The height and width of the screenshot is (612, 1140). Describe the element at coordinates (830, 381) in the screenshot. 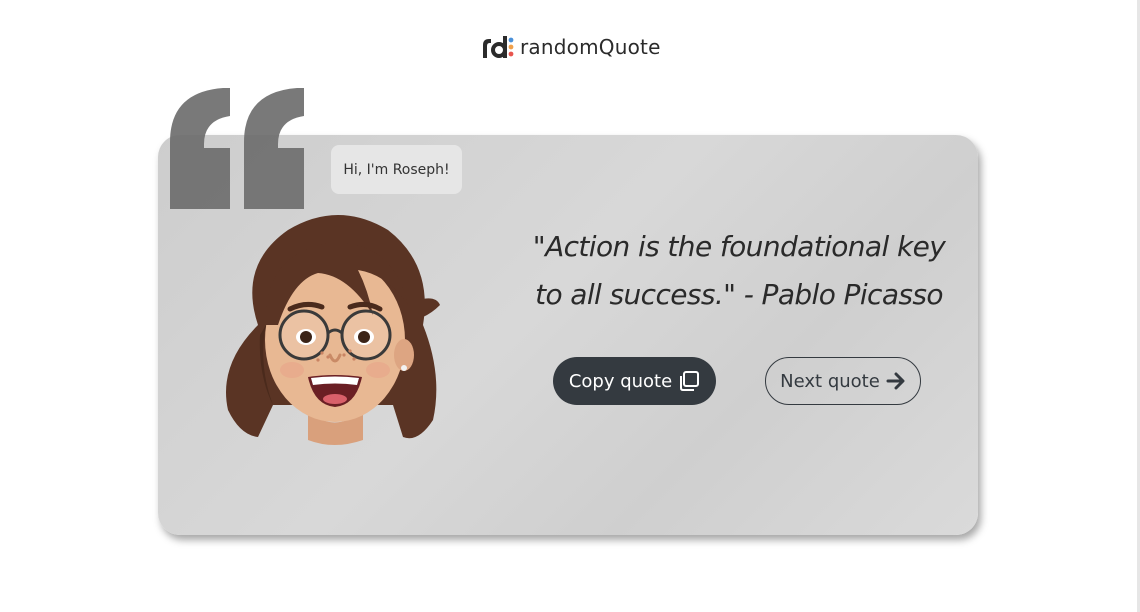

I see `next-quote-label: Next quote` at that location.